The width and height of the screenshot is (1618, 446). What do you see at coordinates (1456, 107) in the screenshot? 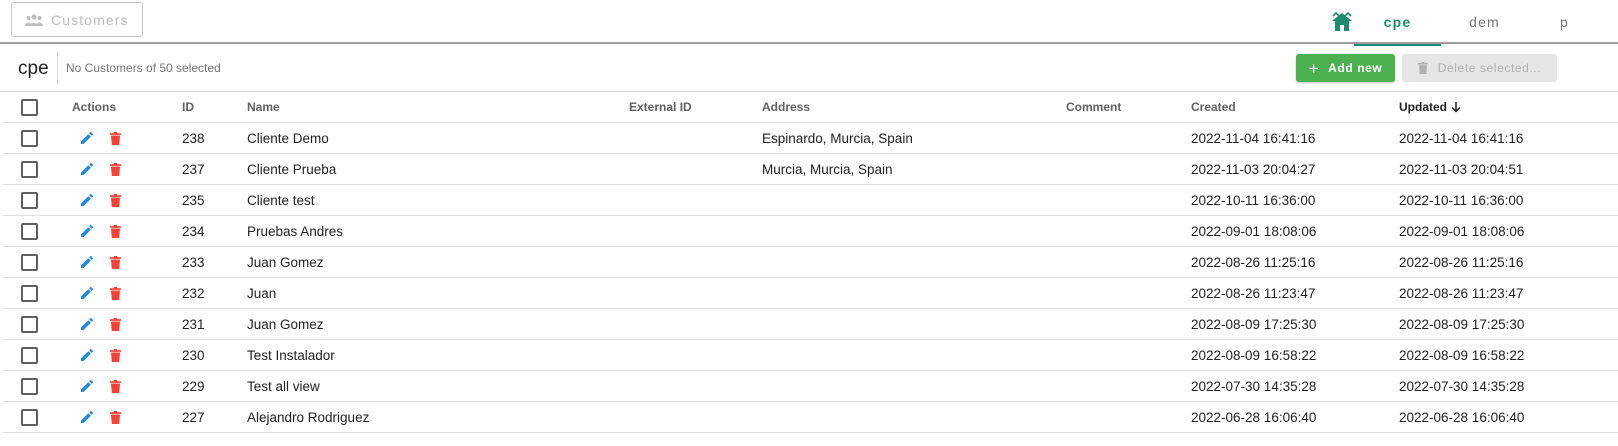
I see `arrow-down-icon` at bounding box center [1456, 107].